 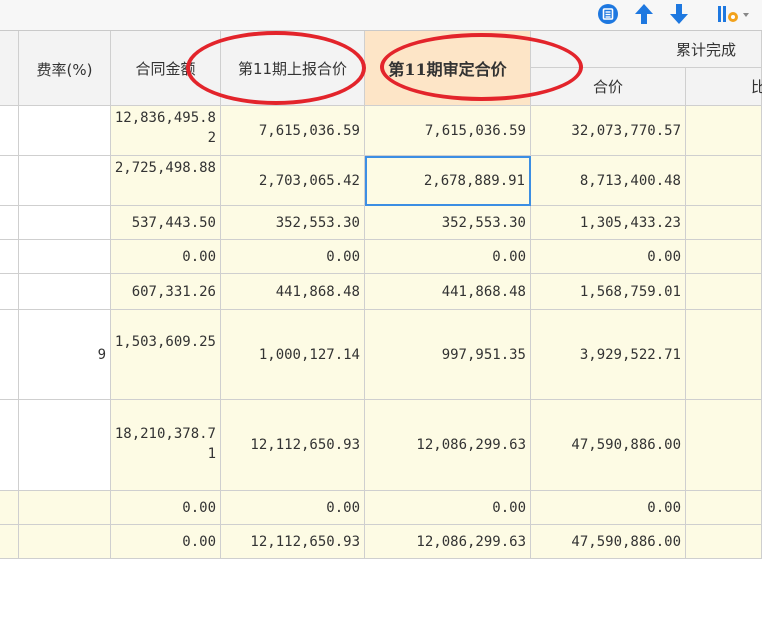 What do you see at coordinates (293, 181) in the screenshot?
I see `cell-reported: 2,703,065.42` at bounding box center [293, 181].